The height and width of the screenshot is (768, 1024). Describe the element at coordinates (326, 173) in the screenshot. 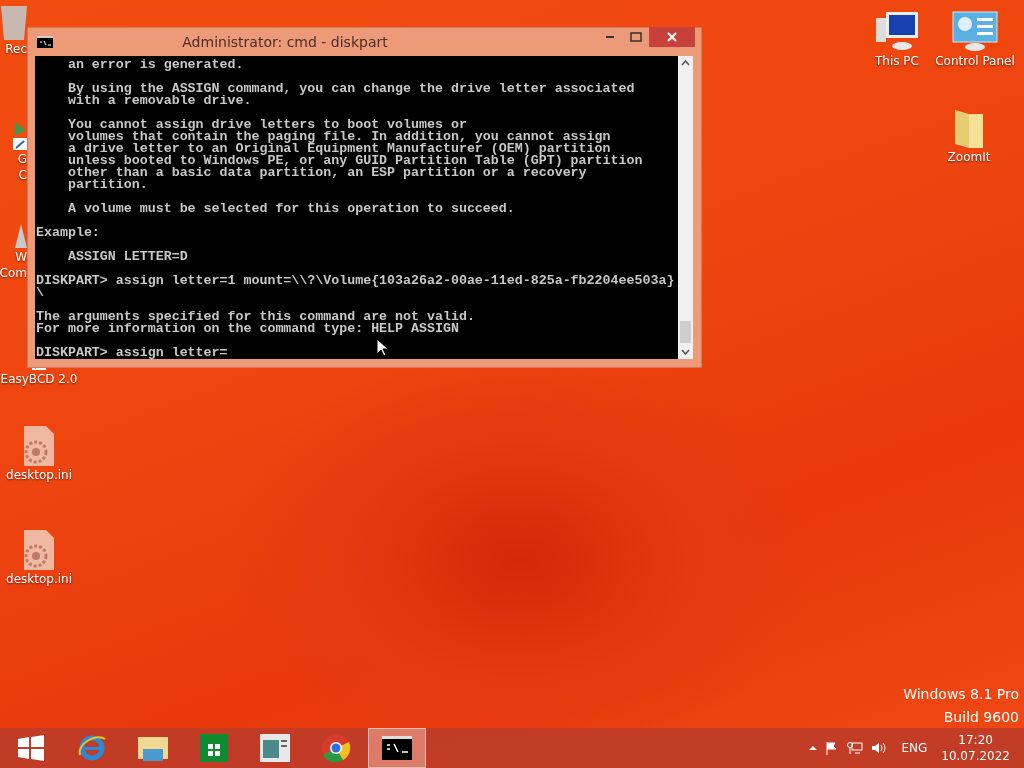

I see `console-line: other than a basic data partition, an ESP partition or a recovery` at that location.